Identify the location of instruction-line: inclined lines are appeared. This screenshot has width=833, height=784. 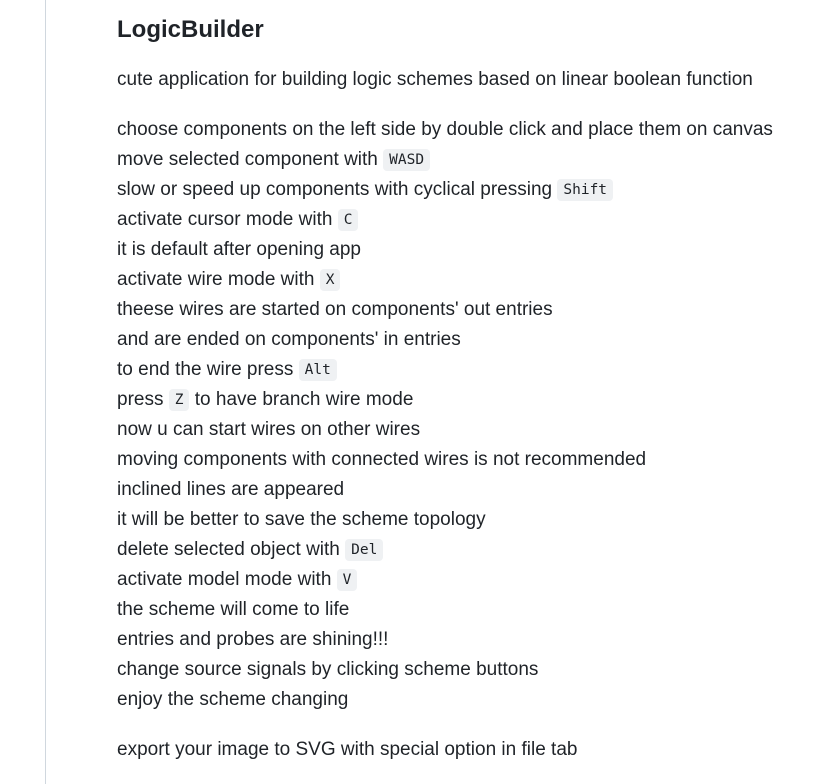
(231, 489).